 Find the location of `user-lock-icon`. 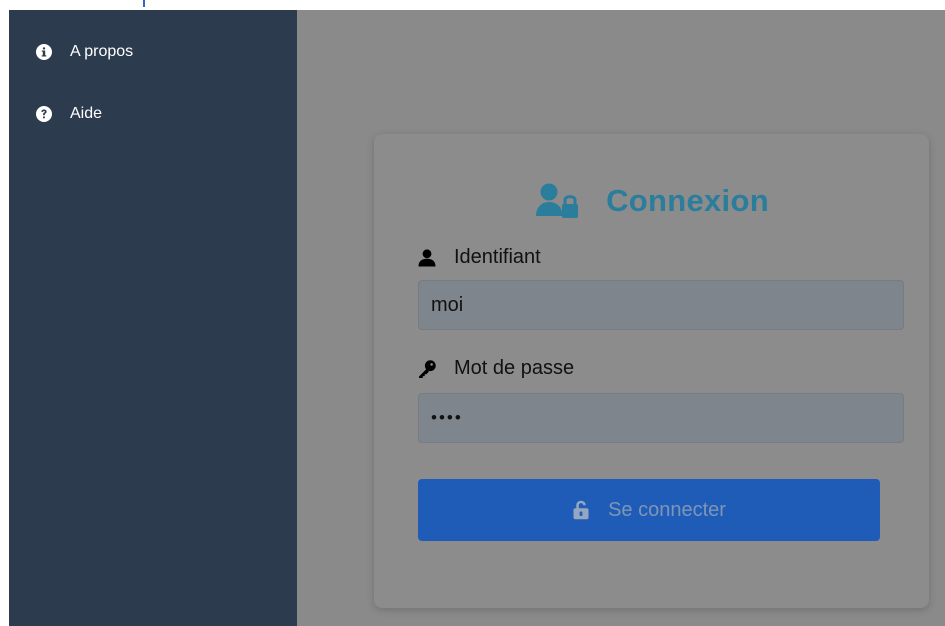

user-lock-icon is located at coordinates (557, 200).